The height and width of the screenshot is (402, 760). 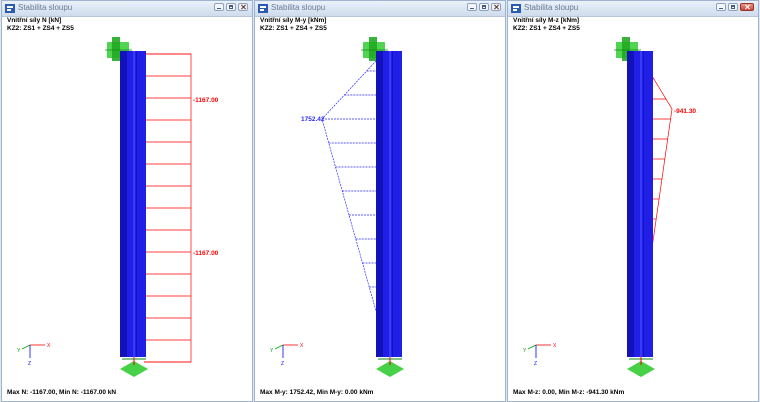 I want to click on status-summary: Max M-y: 1752.42, Min M-y: 0.00 kNm, so click(x=317, y=392).